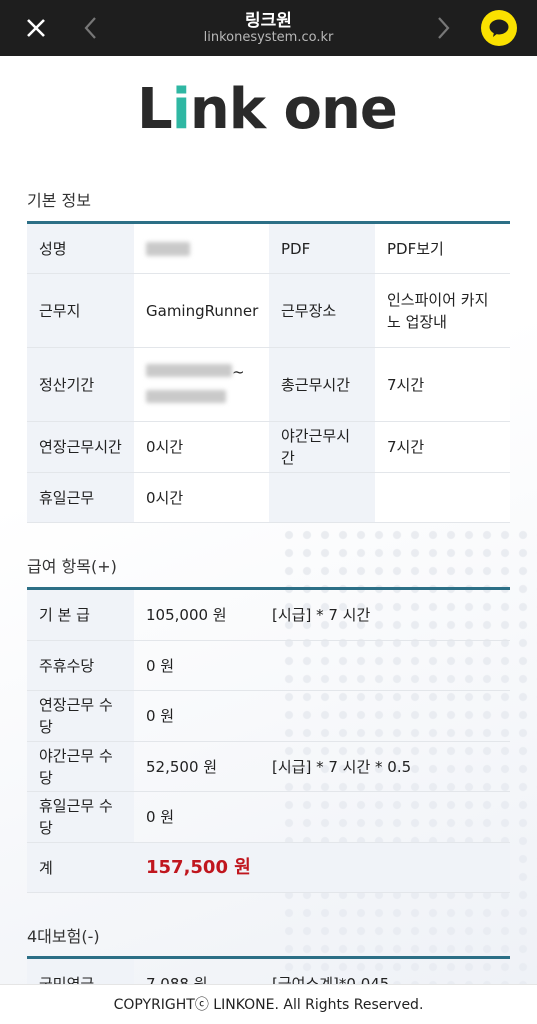  I want to click on pay-total-value: 157,500 원, so click(198, 867).